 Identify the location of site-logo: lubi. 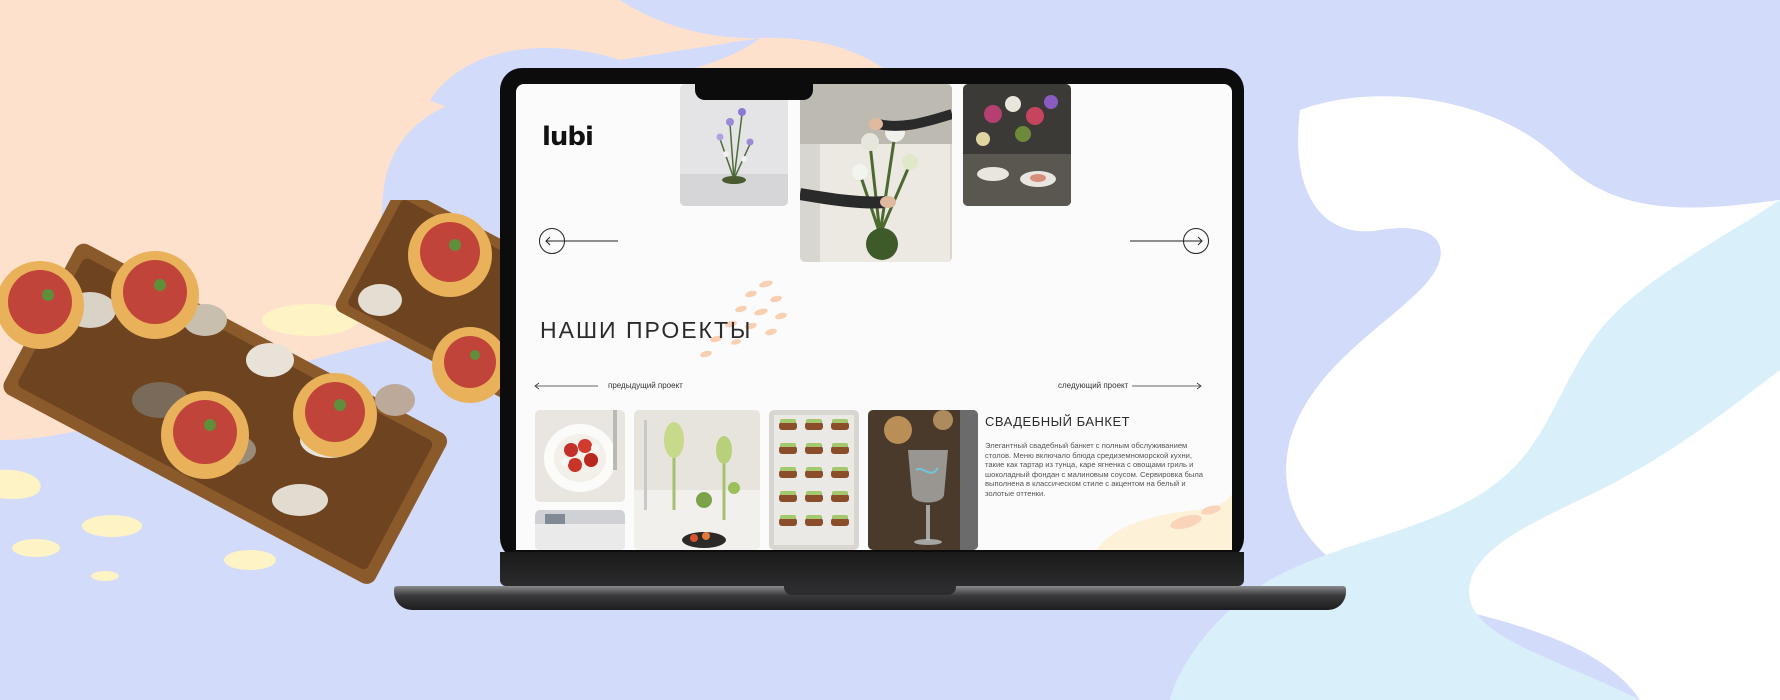
(568, 137).